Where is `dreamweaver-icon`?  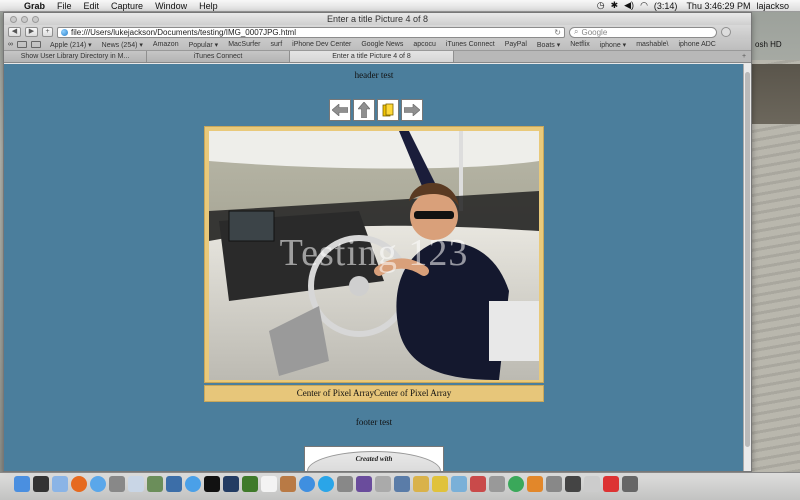 dreamweaver-icon is located at coordinates (250, 484).